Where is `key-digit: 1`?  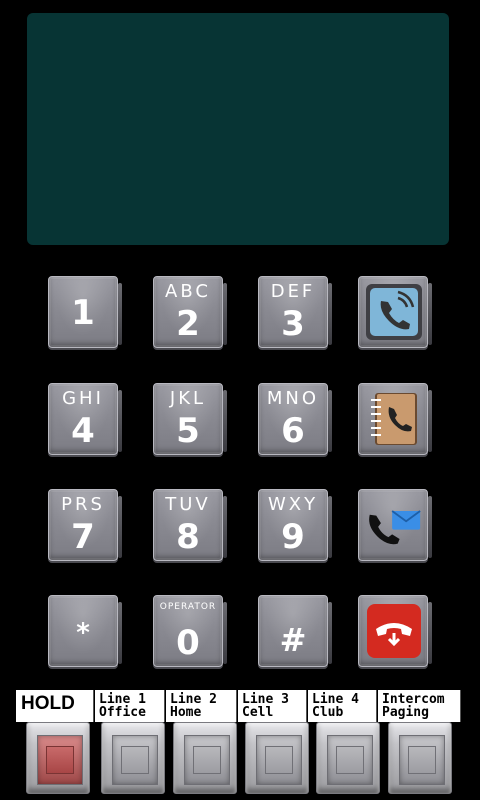 key-digit: 1 is located at coordinates (83, 313).